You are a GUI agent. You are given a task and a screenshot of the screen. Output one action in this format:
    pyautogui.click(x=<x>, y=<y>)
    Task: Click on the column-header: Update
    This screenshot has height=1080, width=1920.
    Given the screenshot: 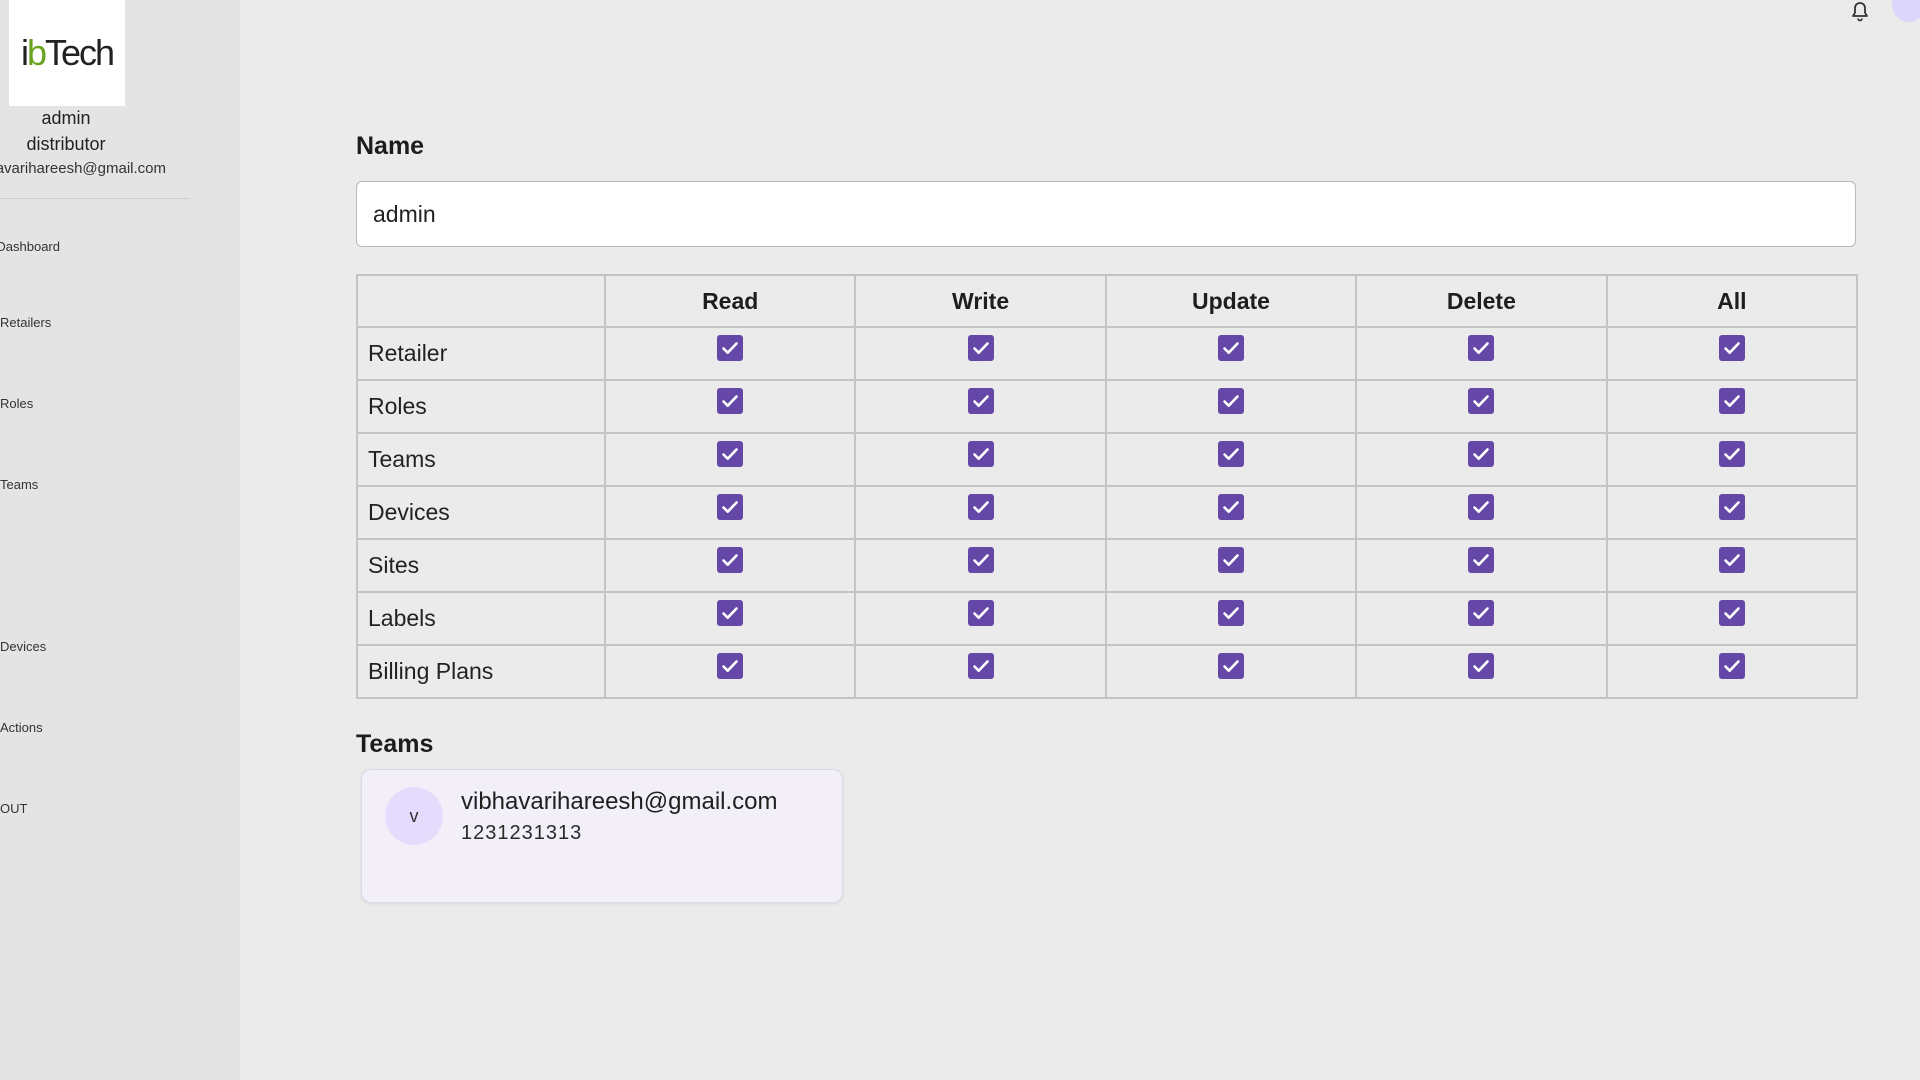 What is the action you would take?
    pyautogui.click(x=1231, y=301)
    